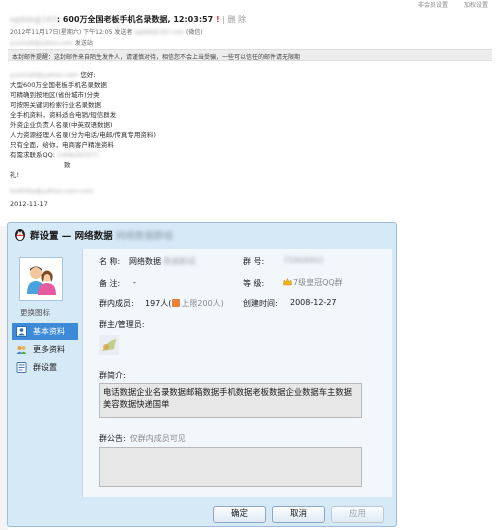  What do you see at coordinates (134, 282) in the screenshot?
I see `remark-value: -` at bounding box center [134, 282].